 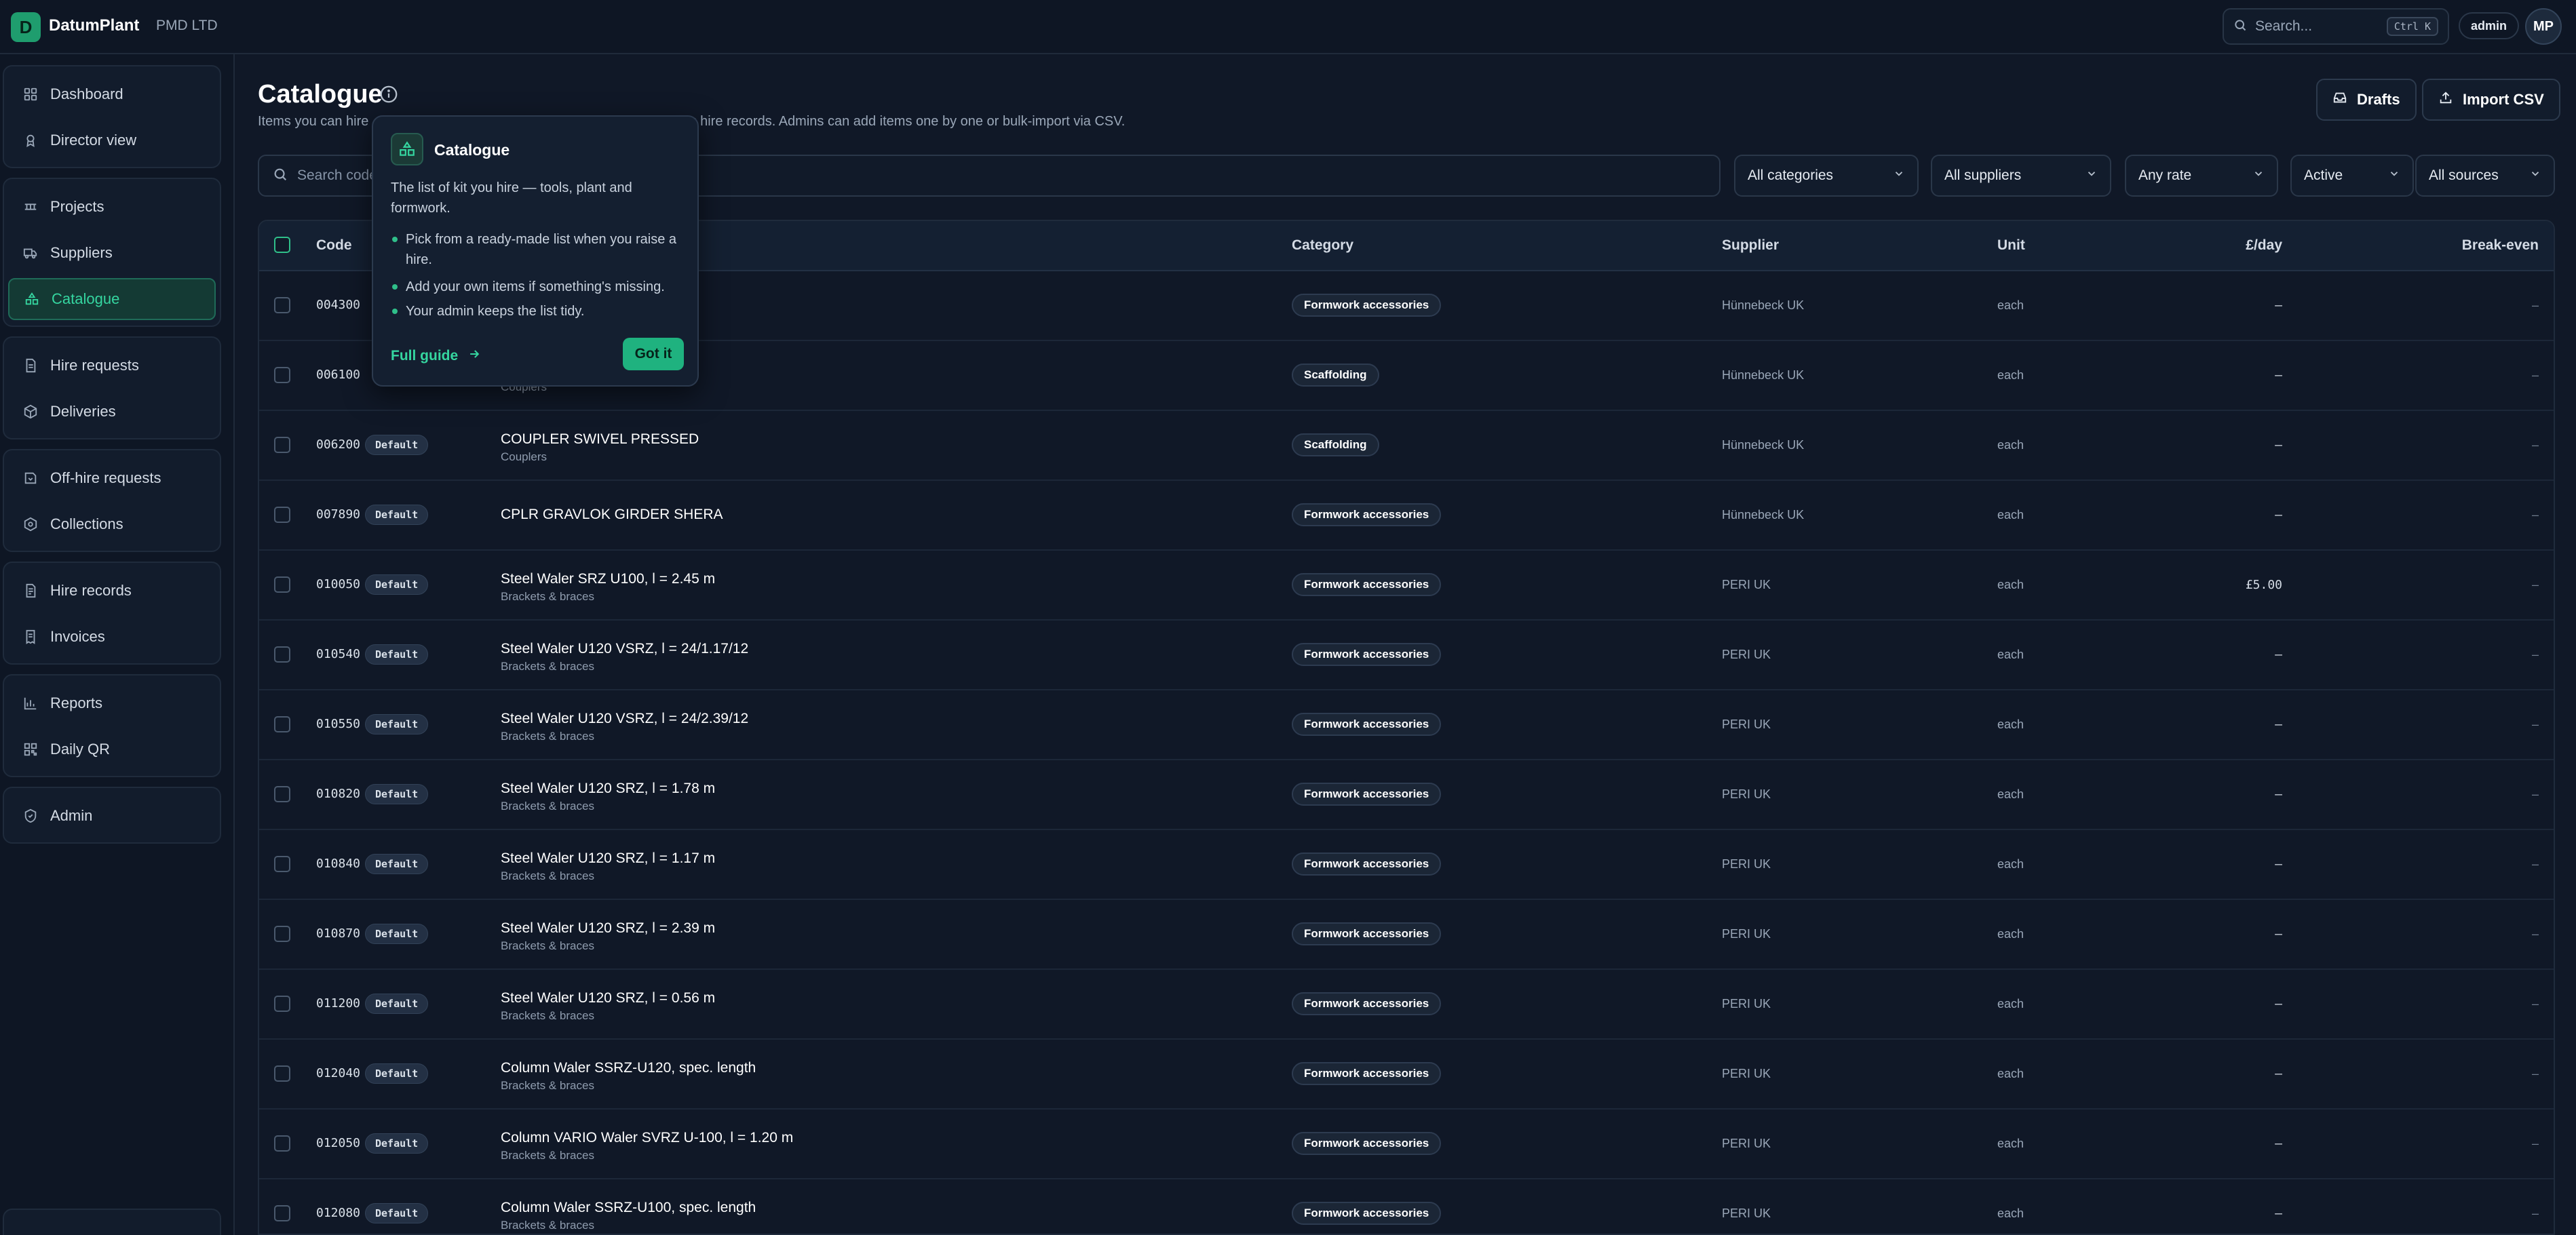 I want to click on item-code: 012080, so click(x=338, y=1213).